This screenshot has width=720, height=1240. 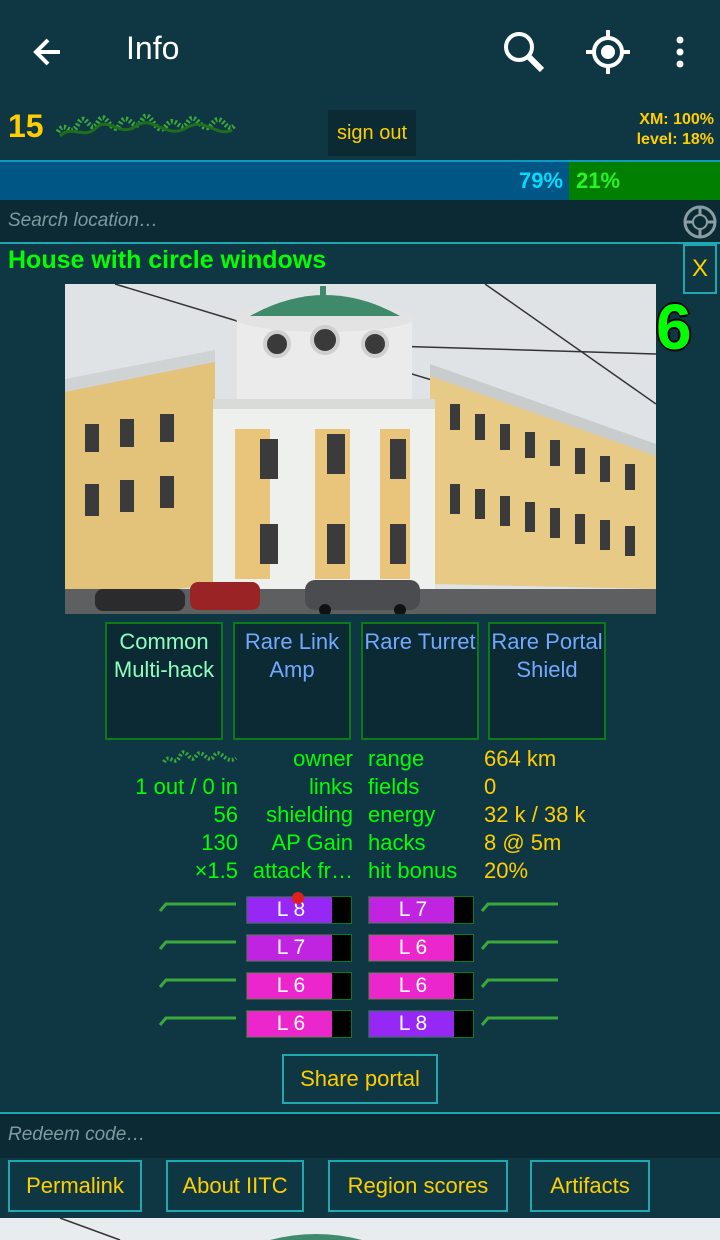 I want to click on close-portal-button: X, so click(x=700, y=269).